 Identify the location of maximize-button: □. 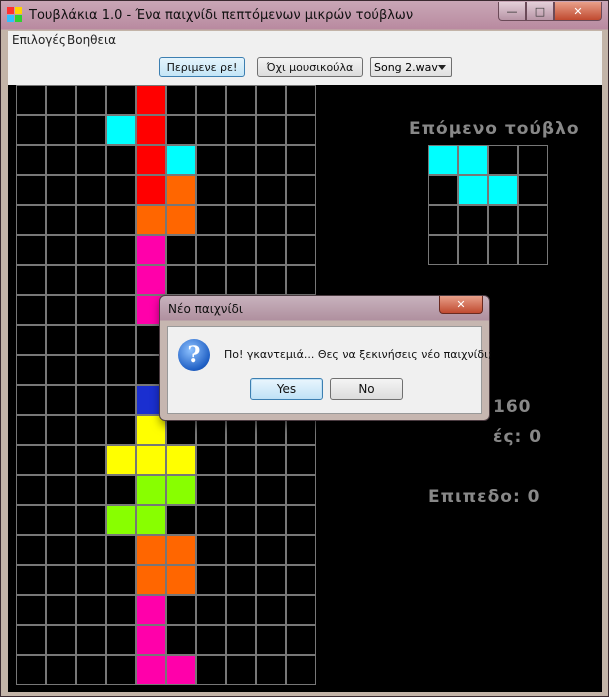
(540, 11).